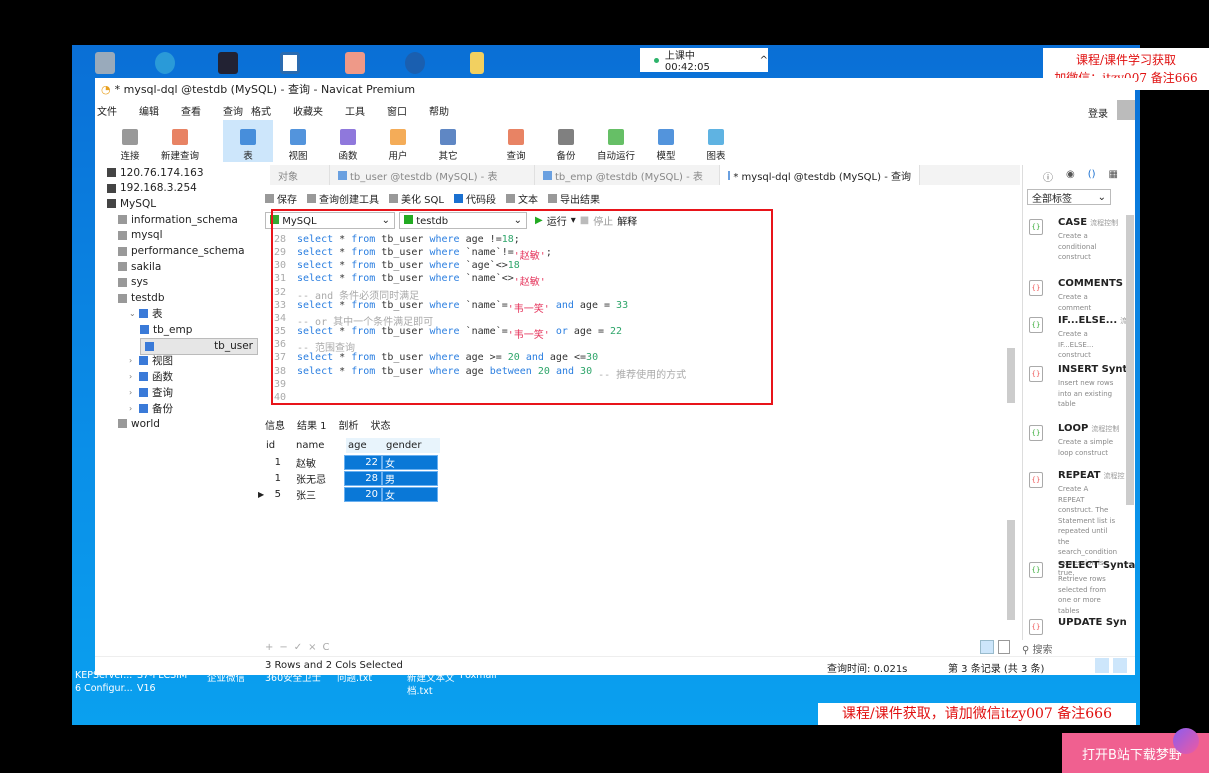 Image resolution: width=1209 pixels, height=773 pixels. Describe the element at coordinates (521, 198) in the screenshot. I see `text-button: 文本` at that location.